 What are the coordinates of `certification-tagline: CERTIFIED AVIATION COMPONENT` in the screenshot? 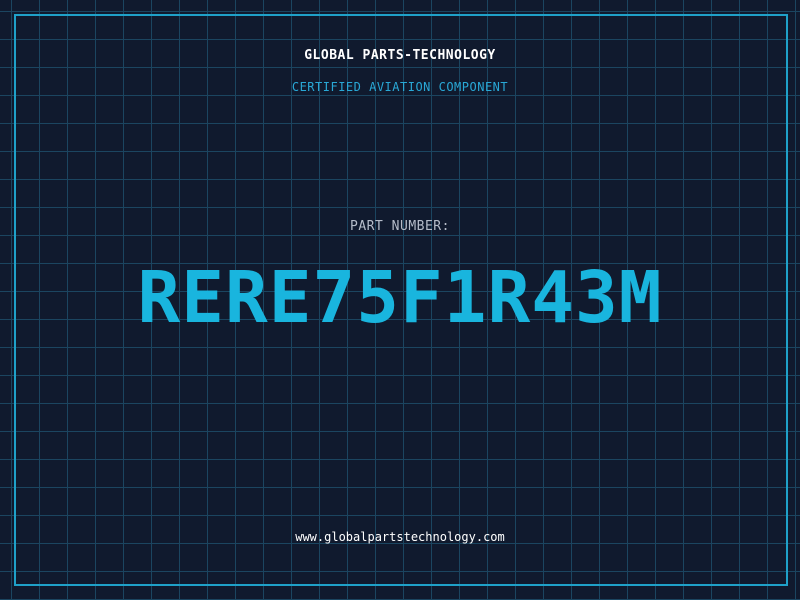 It's located at (400, 87).